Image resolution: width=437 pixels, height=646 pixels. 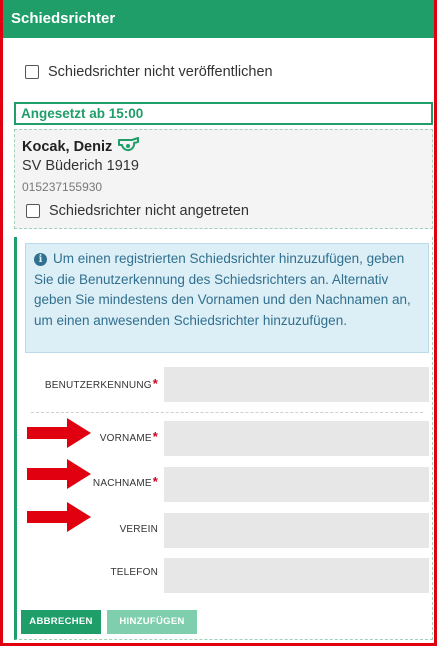 I want to click on lastname-input, so click(x=296, y=484).